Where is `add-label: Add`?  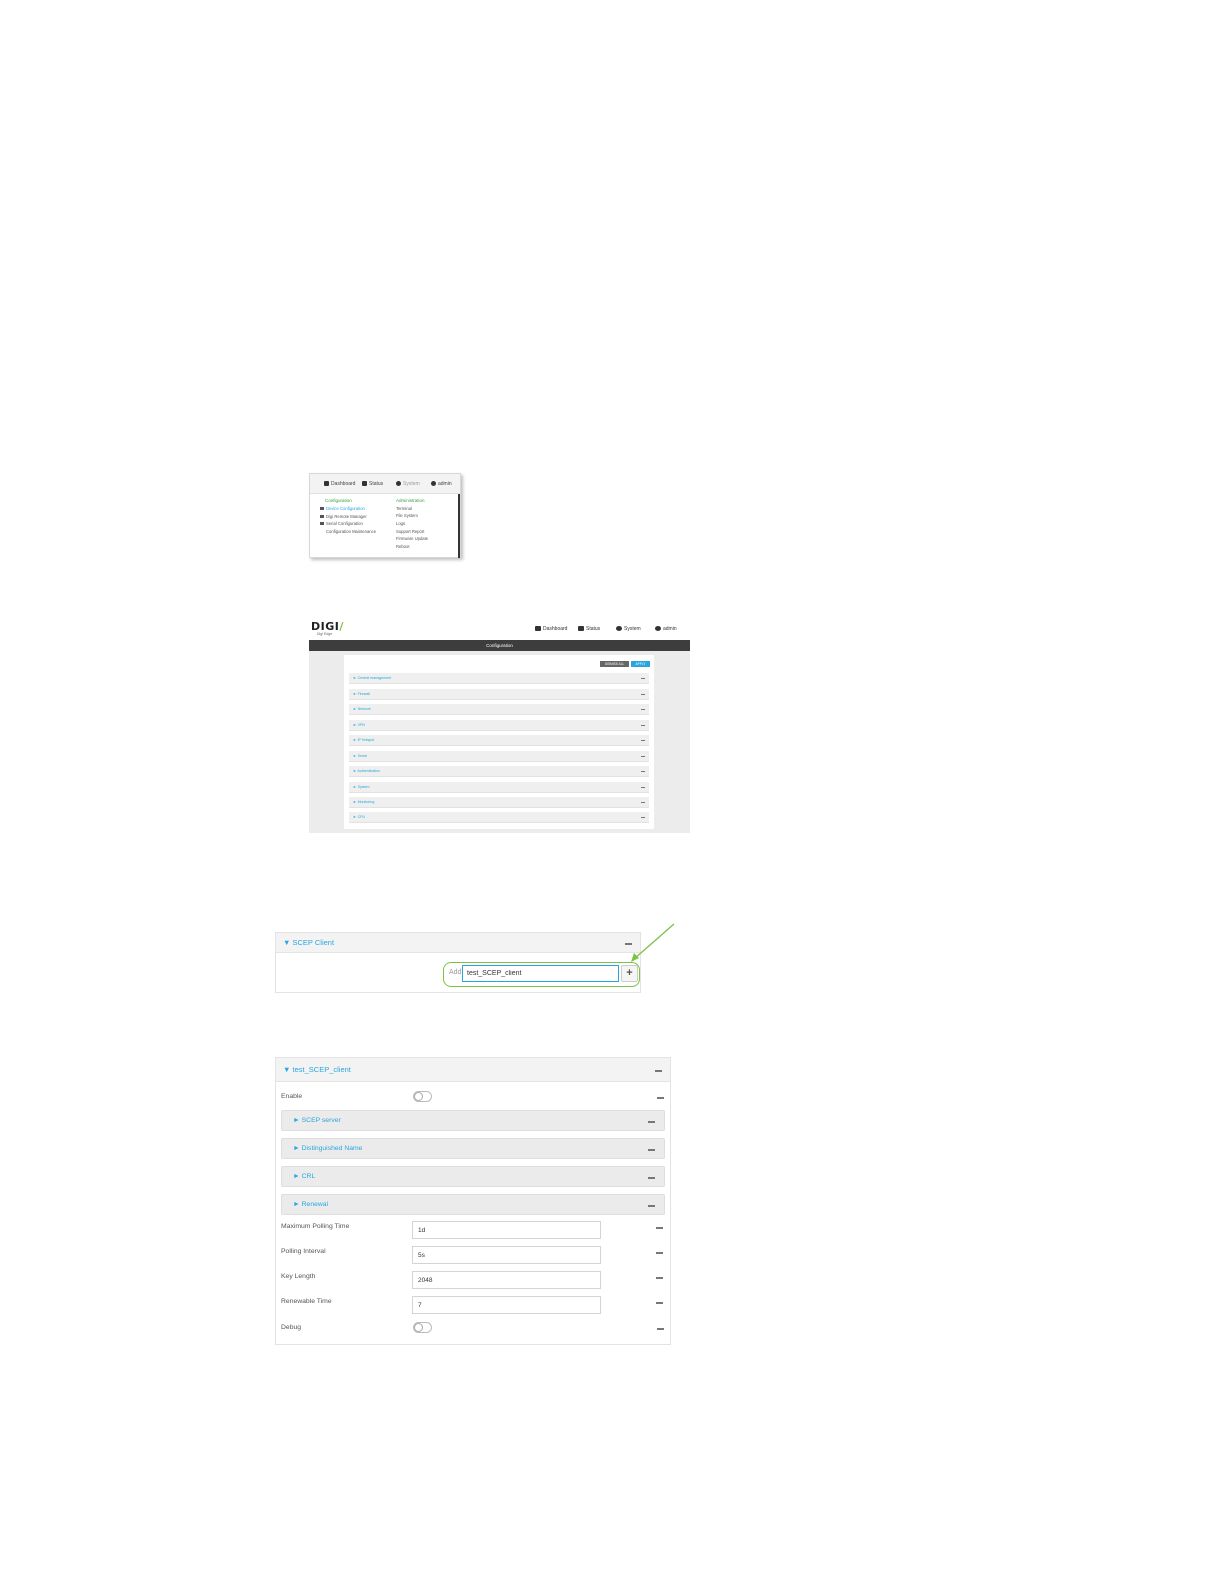 add-label: Add is located at coordinates (455, 972).